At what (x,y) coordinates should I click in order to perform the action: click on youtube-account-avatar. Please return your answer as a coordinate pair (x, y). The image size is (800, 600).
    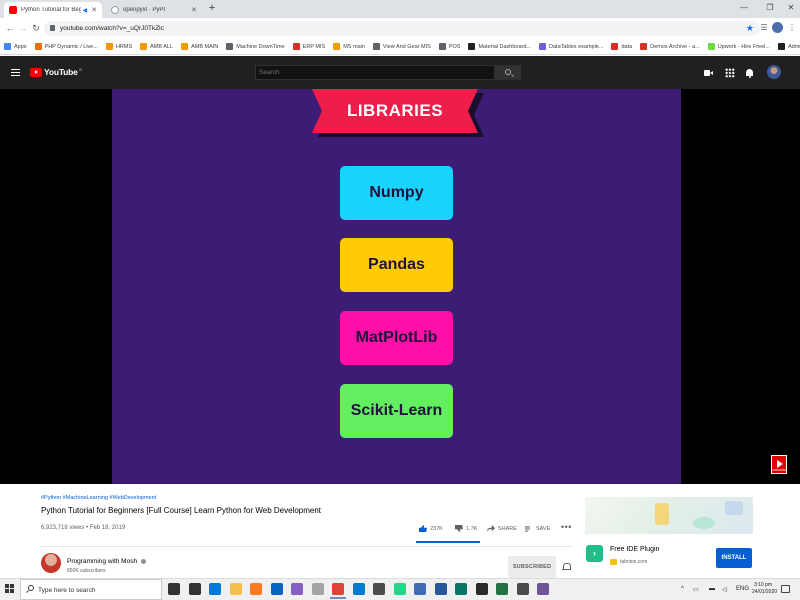
    Looking at the image, I should click on (774, 72).